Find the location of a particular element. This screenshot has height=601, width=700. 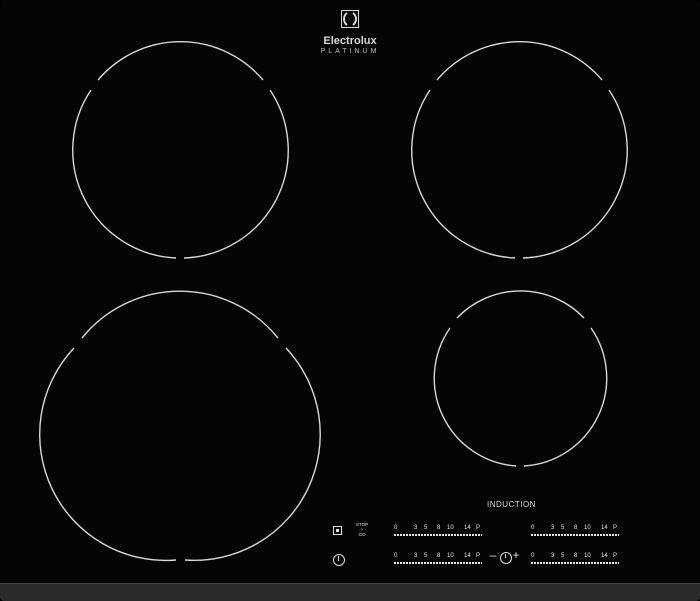

power-slider-bottom-left: 0 3 5 8 10 14 P is located at coordinates (439, 560).